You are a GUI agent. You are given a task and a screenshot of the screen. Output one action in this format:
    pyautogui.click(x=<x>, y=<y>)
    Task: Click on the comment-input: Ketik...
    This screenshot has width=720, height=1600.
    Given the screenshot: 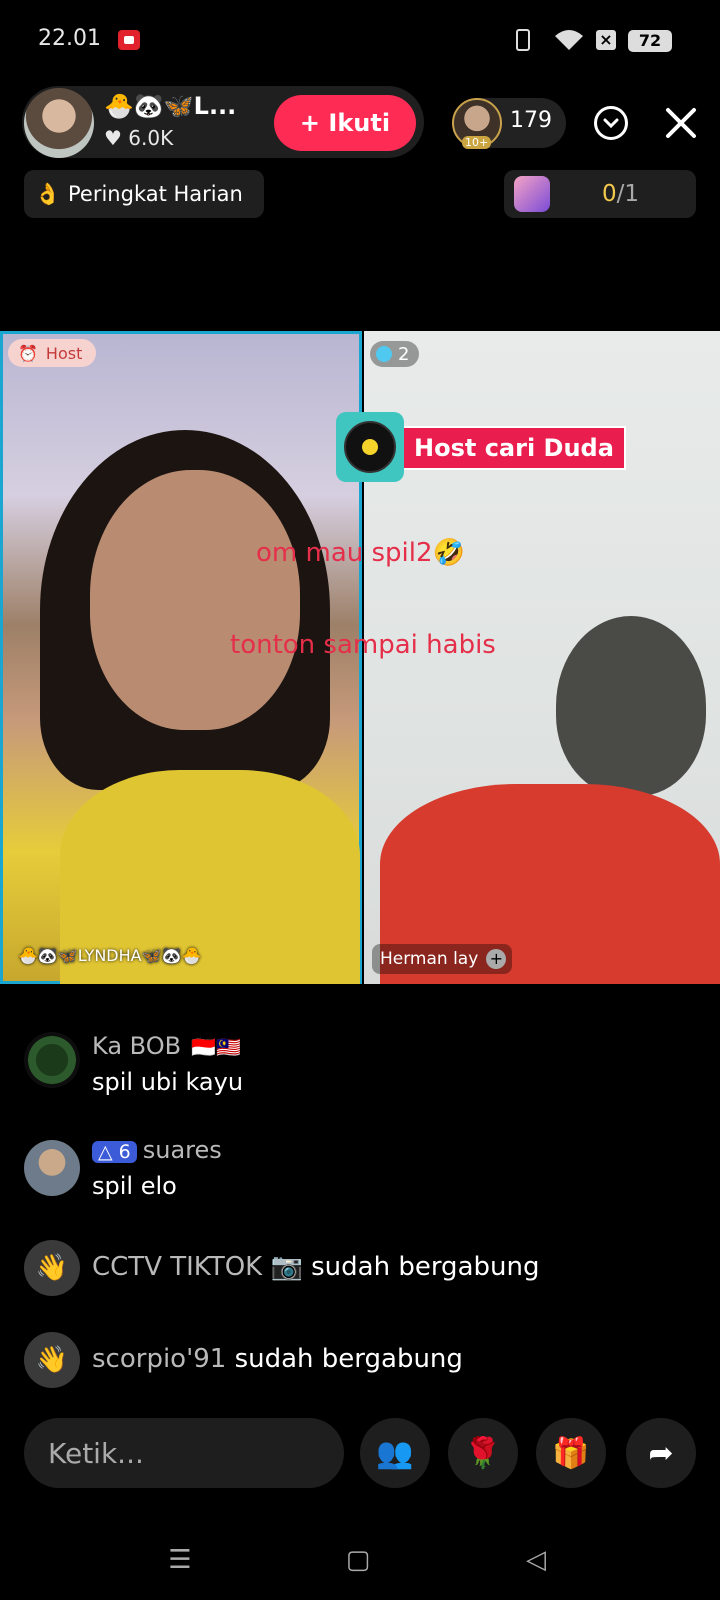 What is the action you would take?
    pyautogui.click(x=184, y=1453)
    